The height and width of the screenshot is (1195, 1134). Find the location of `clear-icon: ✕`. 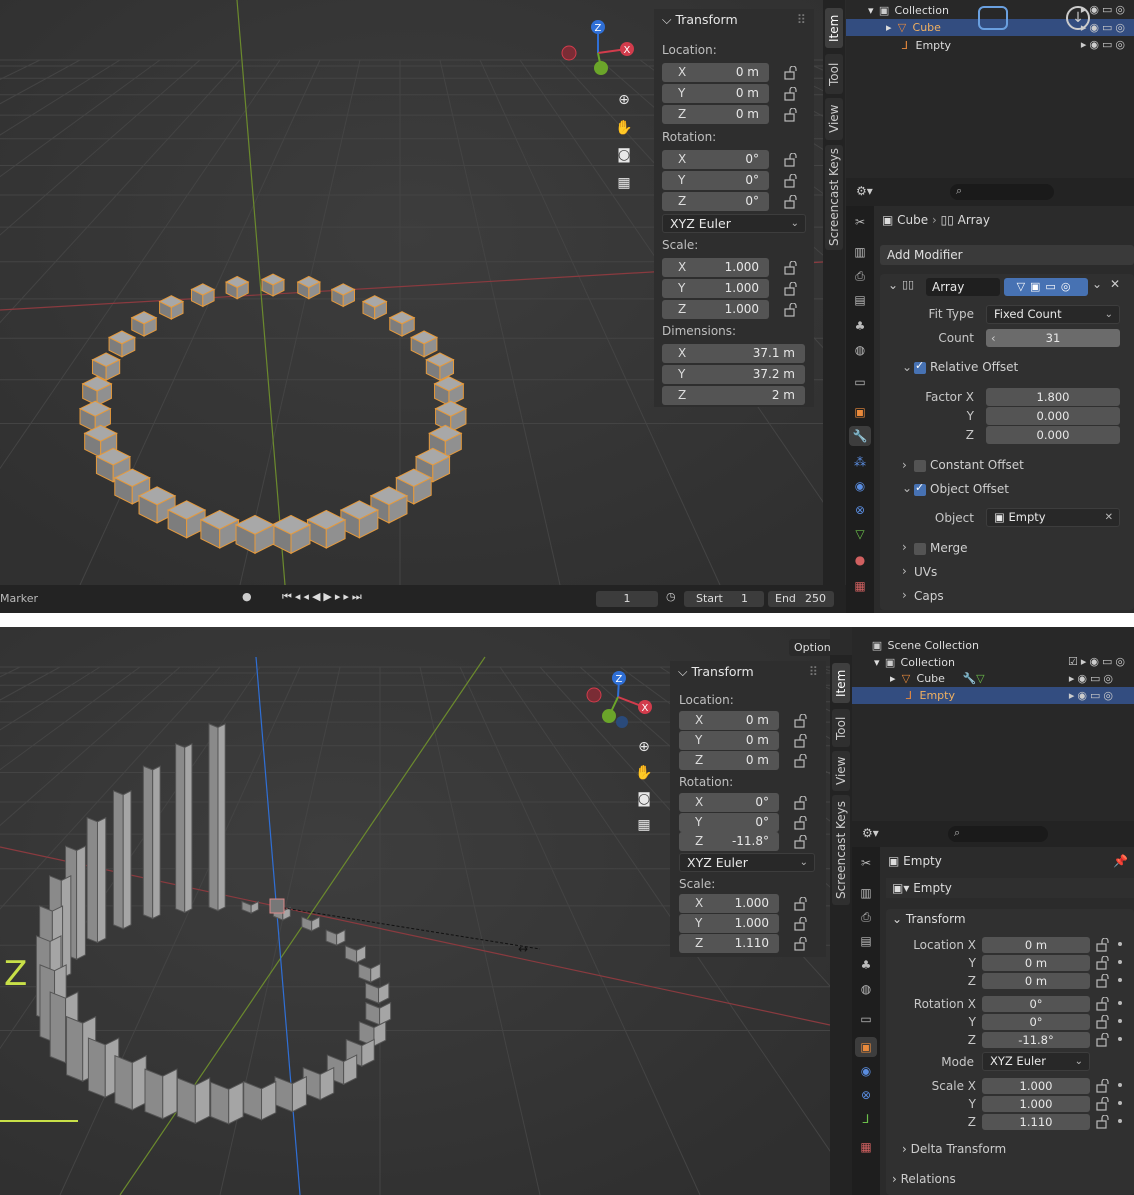

clear-icon: ✕ is located at coordinates (1109, 517).